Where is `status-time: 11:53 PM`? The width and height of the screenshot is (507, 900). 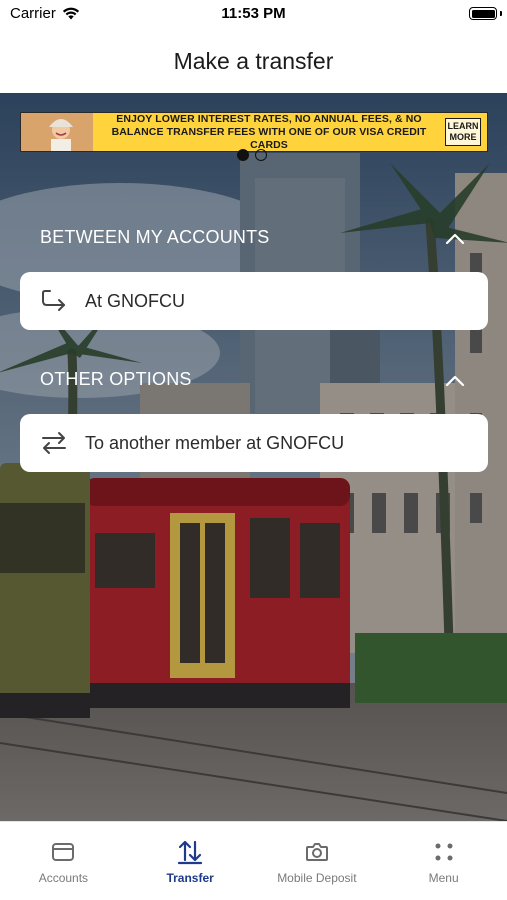
status-time: 11:53 PM is located at coordinates (253, 13).